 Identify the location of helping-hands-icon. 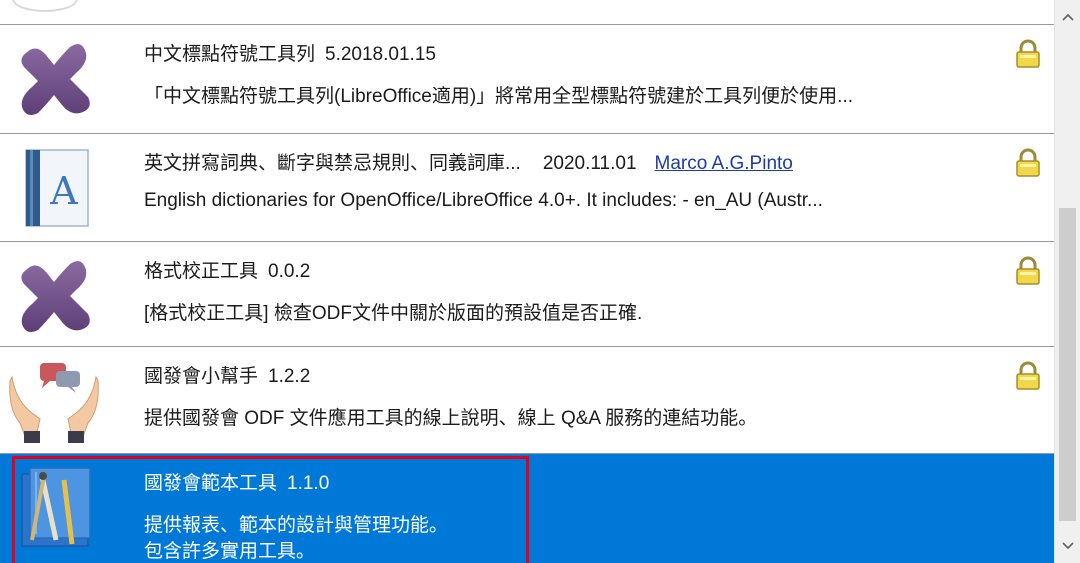
(54, 403).